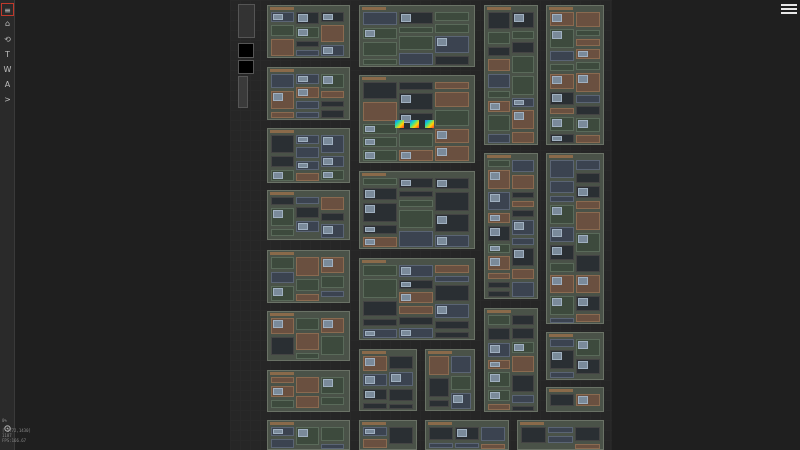  What do you see at coordinates (789, 9) in the screenshot?
I see `main-menu-button` at bounding box center [789, 9].